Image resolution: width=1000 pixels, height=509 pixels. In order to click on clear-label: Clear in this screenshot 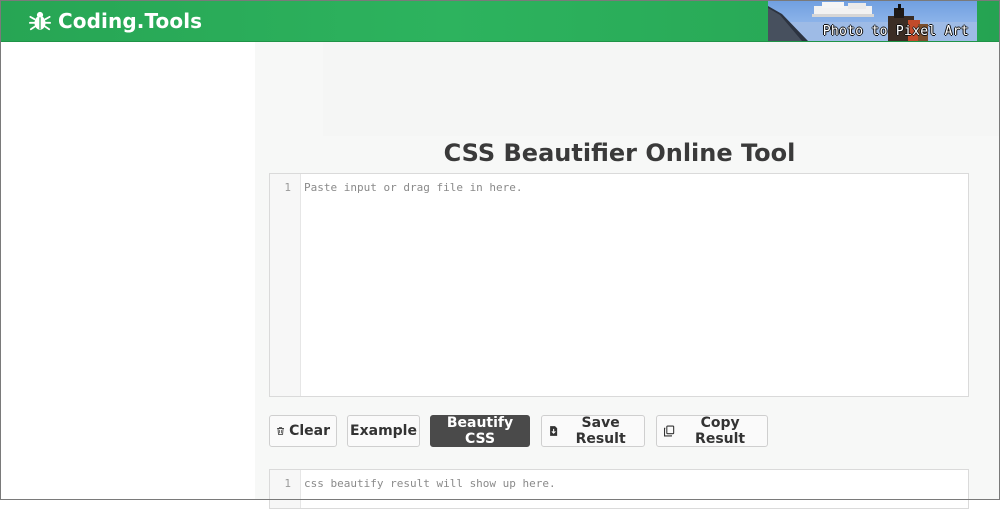, I will do `click(309, 431)`.